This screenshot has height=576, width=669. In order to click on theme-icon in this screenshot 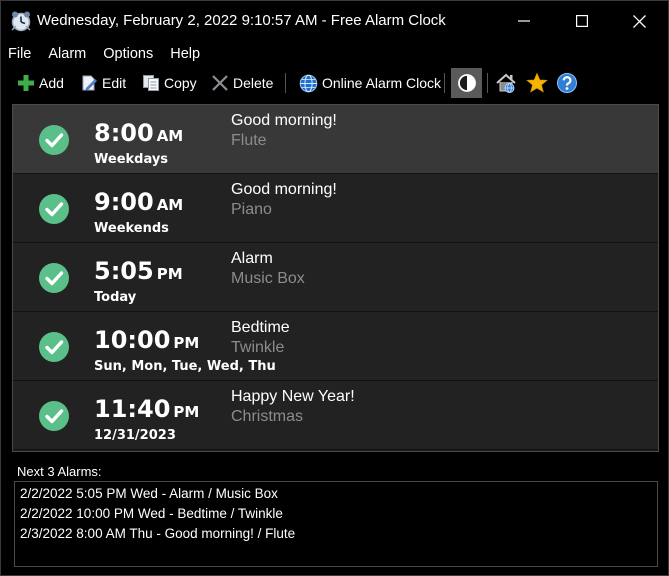, I will do `click(466, 83)`.